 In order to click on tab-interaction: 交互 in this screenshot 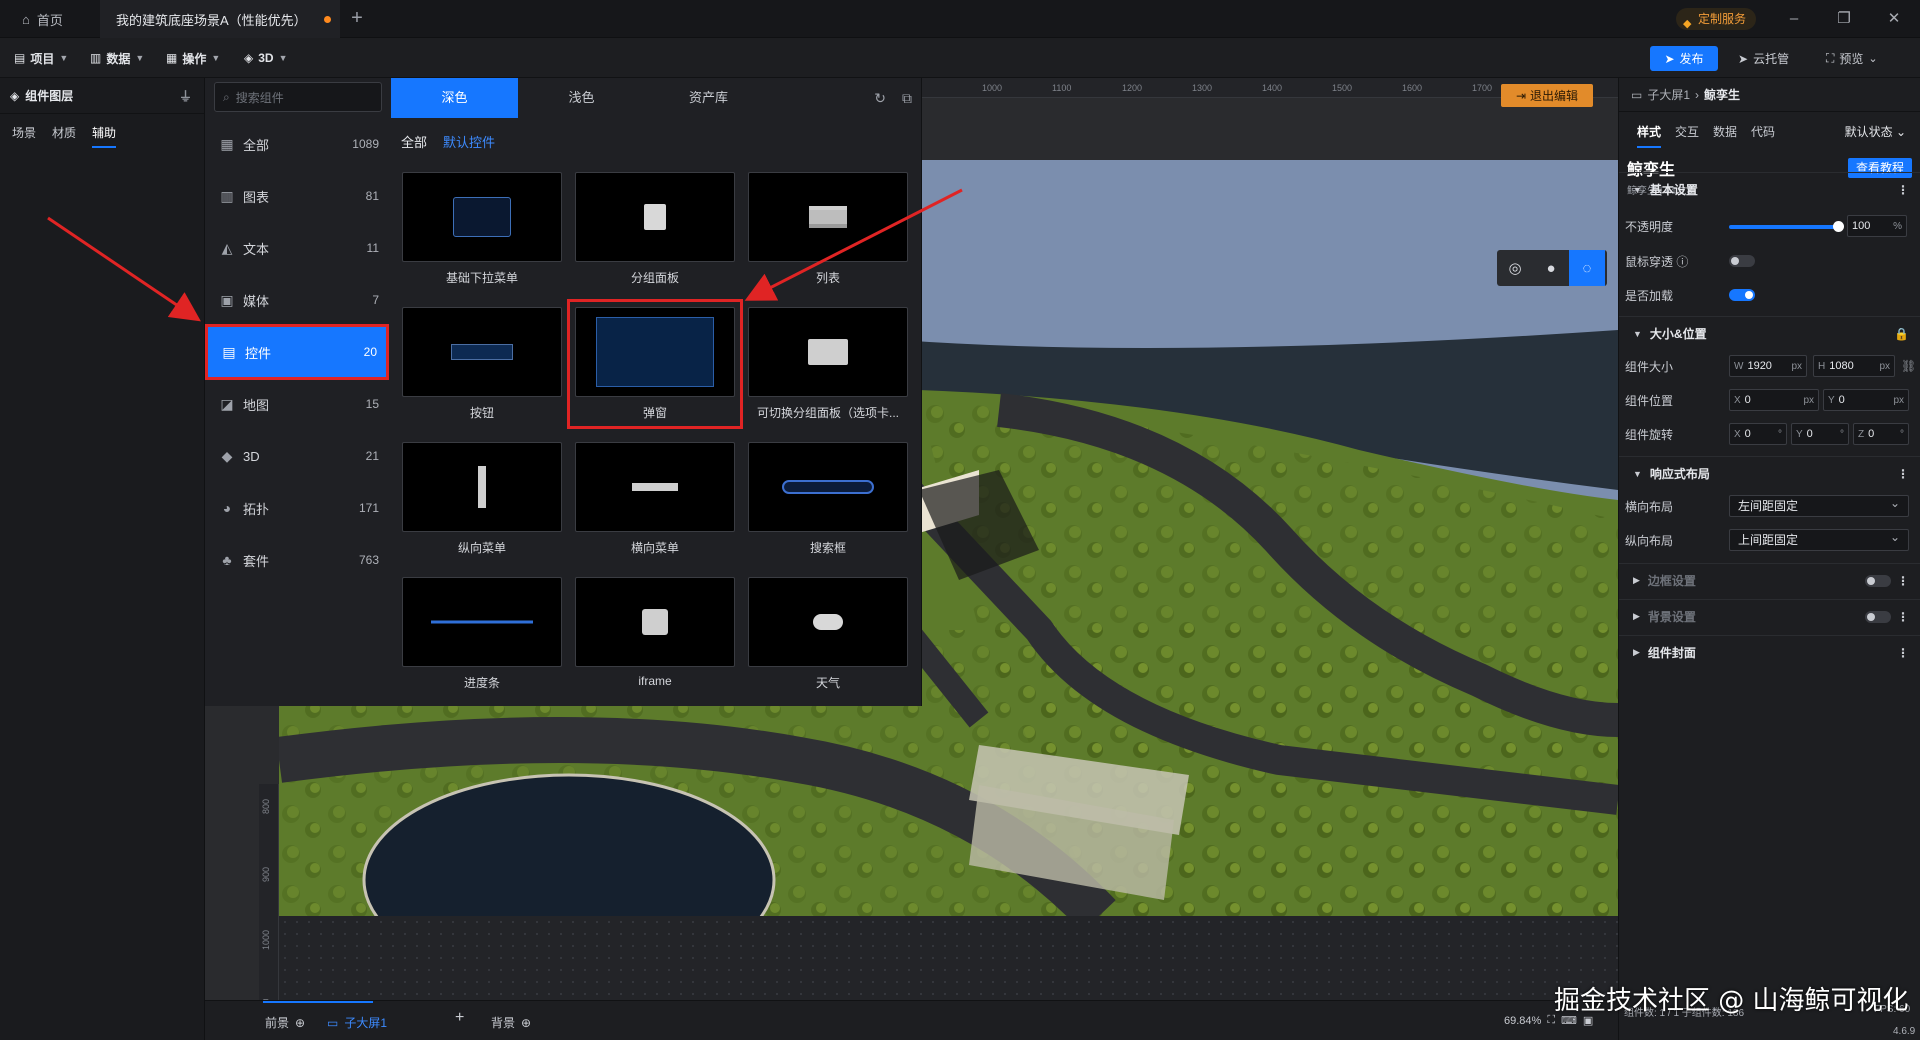, I will do `click(1687, 131)`.